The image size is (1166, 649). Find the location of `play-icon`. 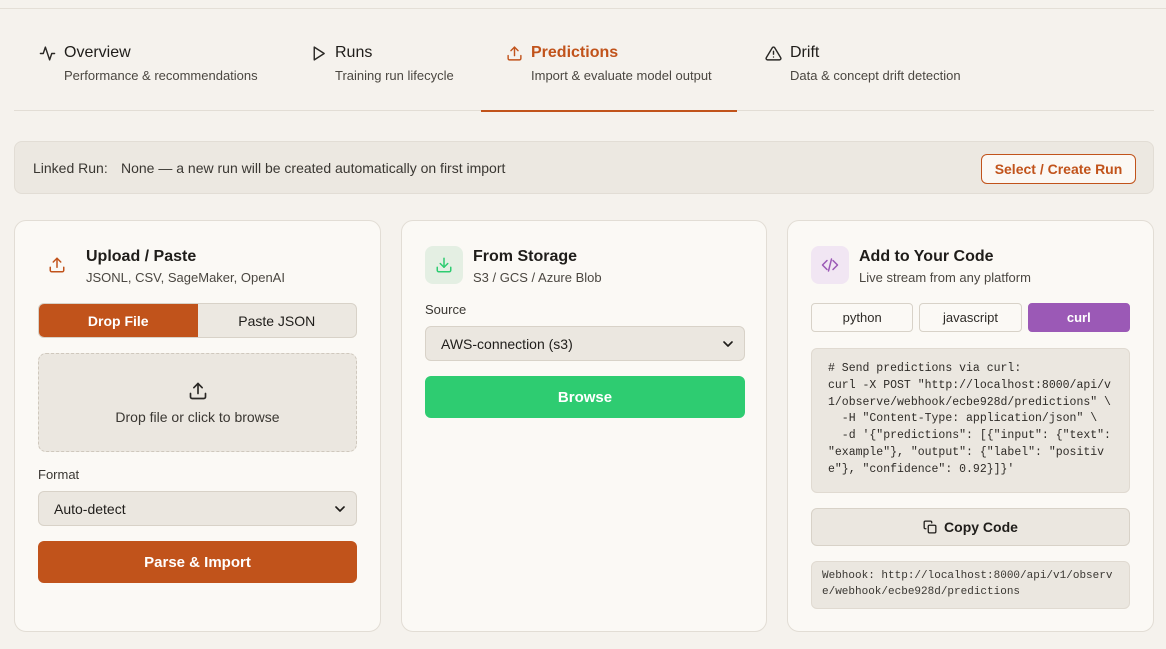

play-icon is located at coordinates (318, 53).